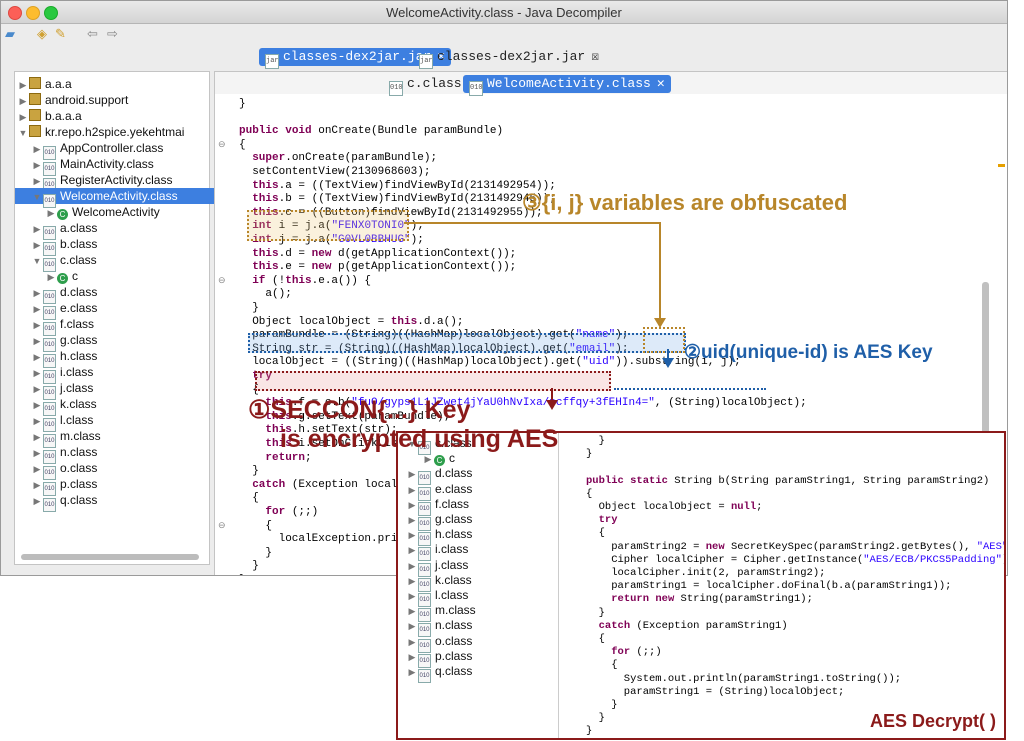 The width and height of the screenshot is (1024, 741). I want to click on tree-item: ▶ 010 m.class, so click(118, 438).